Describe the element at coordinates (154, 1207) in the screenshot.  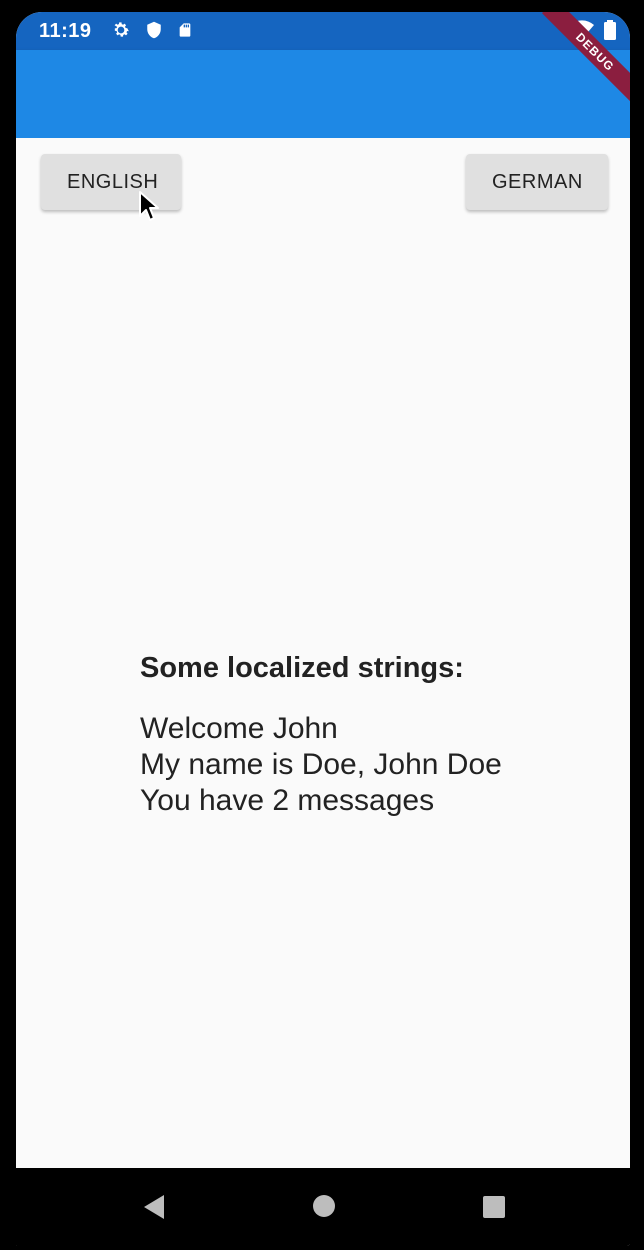
I see `back-icon` at that location.